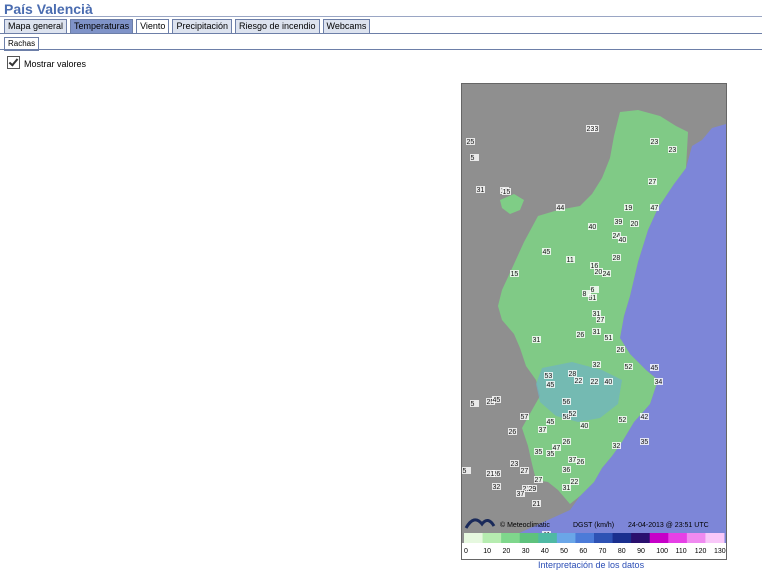 The width and height of the screenshot is (762, 570). What do you see at coordinates (525, 417) in the screenshot?
I see `station-value: 57` at bounding box center [525, 417].